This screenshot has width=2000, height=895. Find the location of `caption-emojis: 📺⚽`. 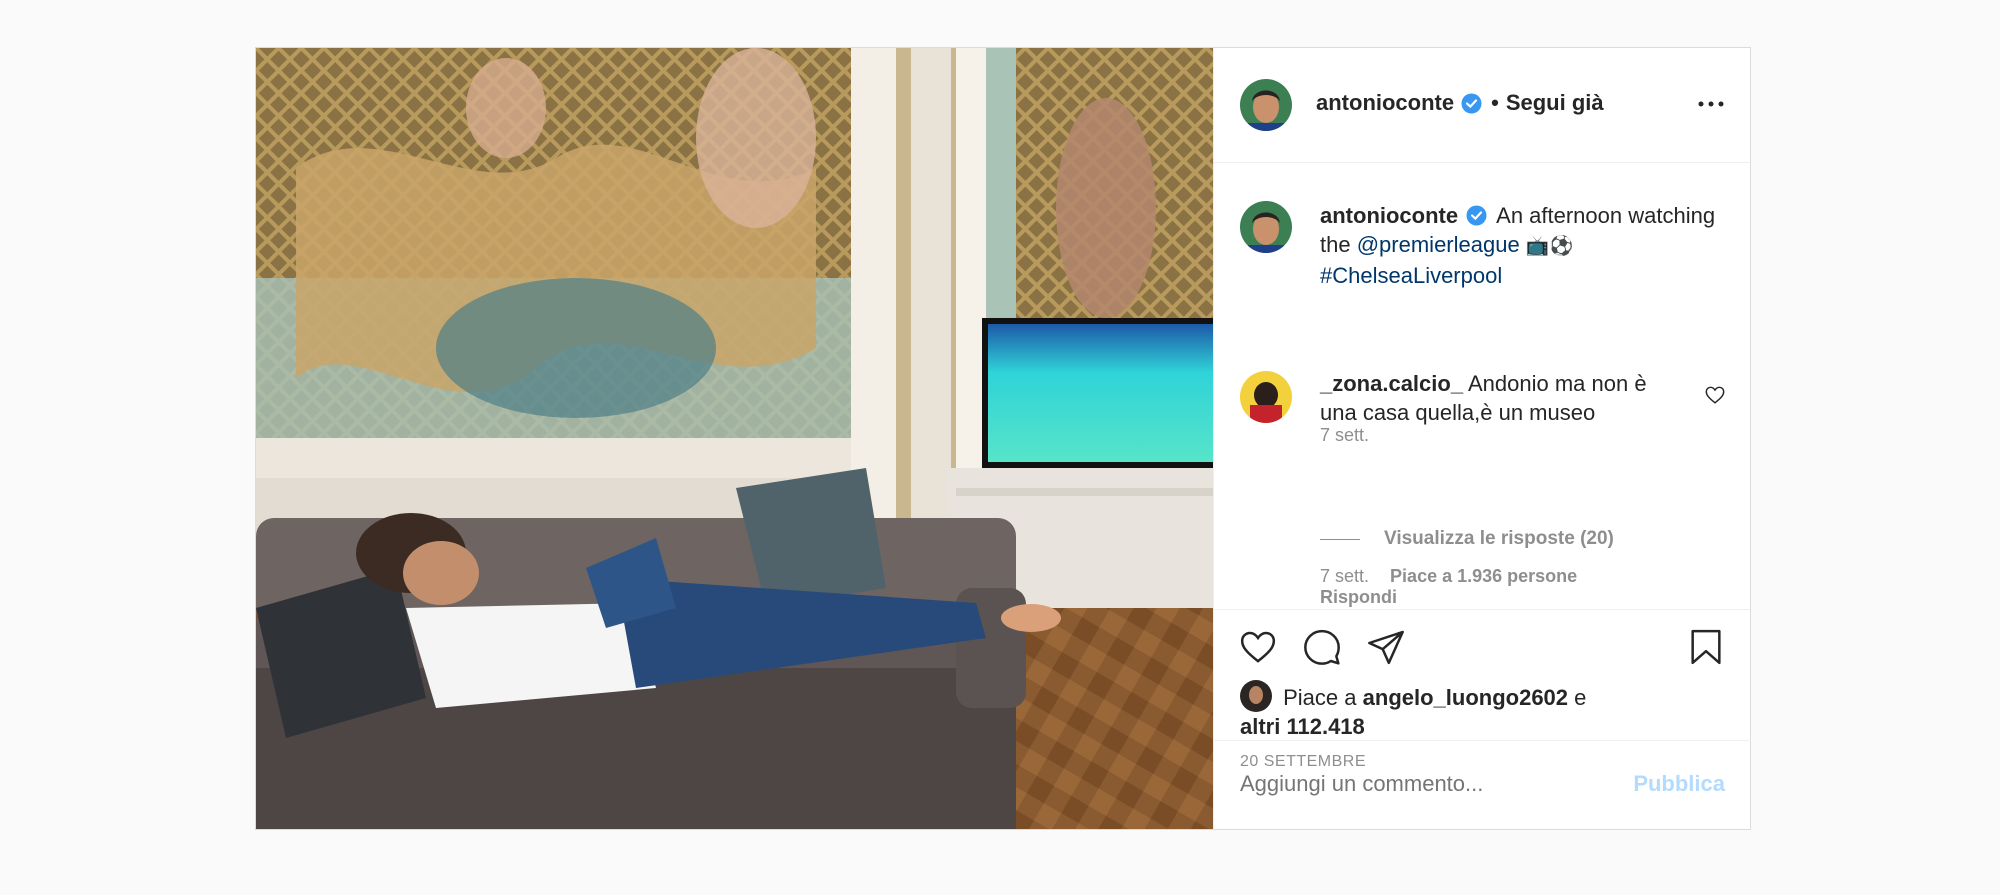

caption-emojis: 📺⚽ is located at coordinates (1549, 246).